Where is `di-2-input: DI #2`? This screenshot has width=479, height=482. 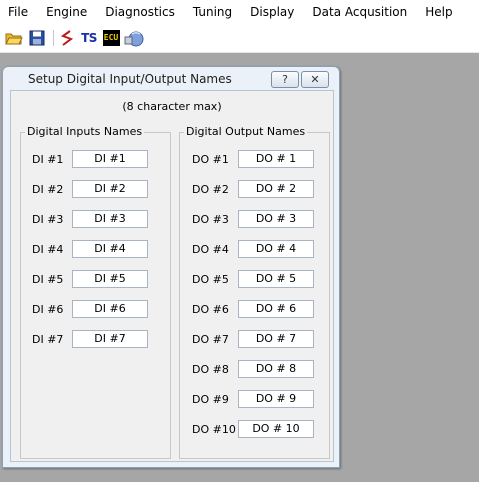
di-2-input: DI #2 is located at coordinates (110, 189).